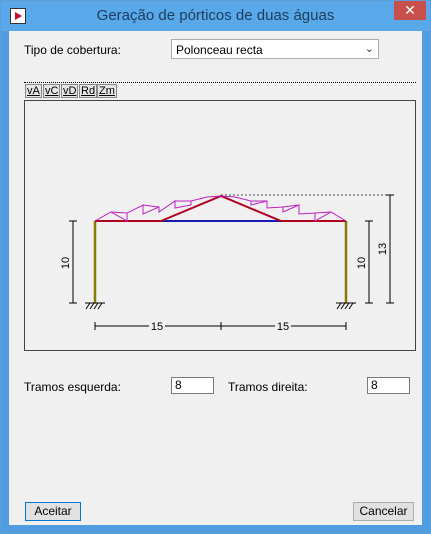 This screenshot has width=431, height=534. I want to click on window-title: Geração de pórticos de duas águas, so click(215, 15).